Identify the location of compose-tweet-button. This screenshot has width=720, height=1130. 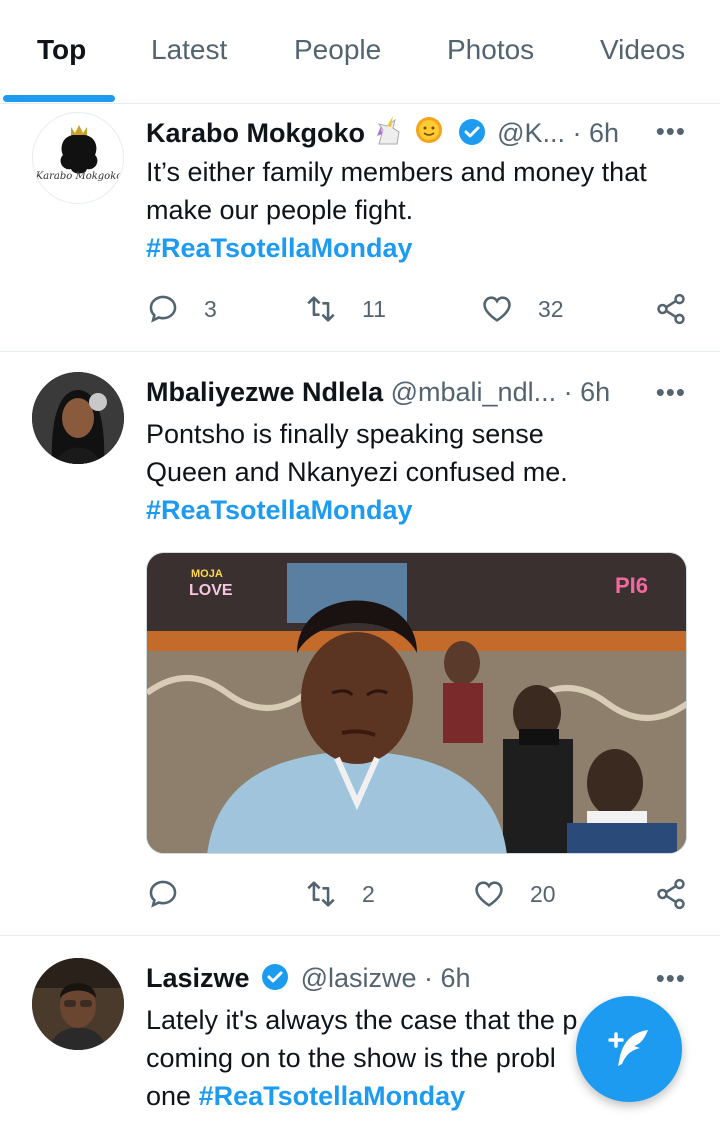
(629, 1049).